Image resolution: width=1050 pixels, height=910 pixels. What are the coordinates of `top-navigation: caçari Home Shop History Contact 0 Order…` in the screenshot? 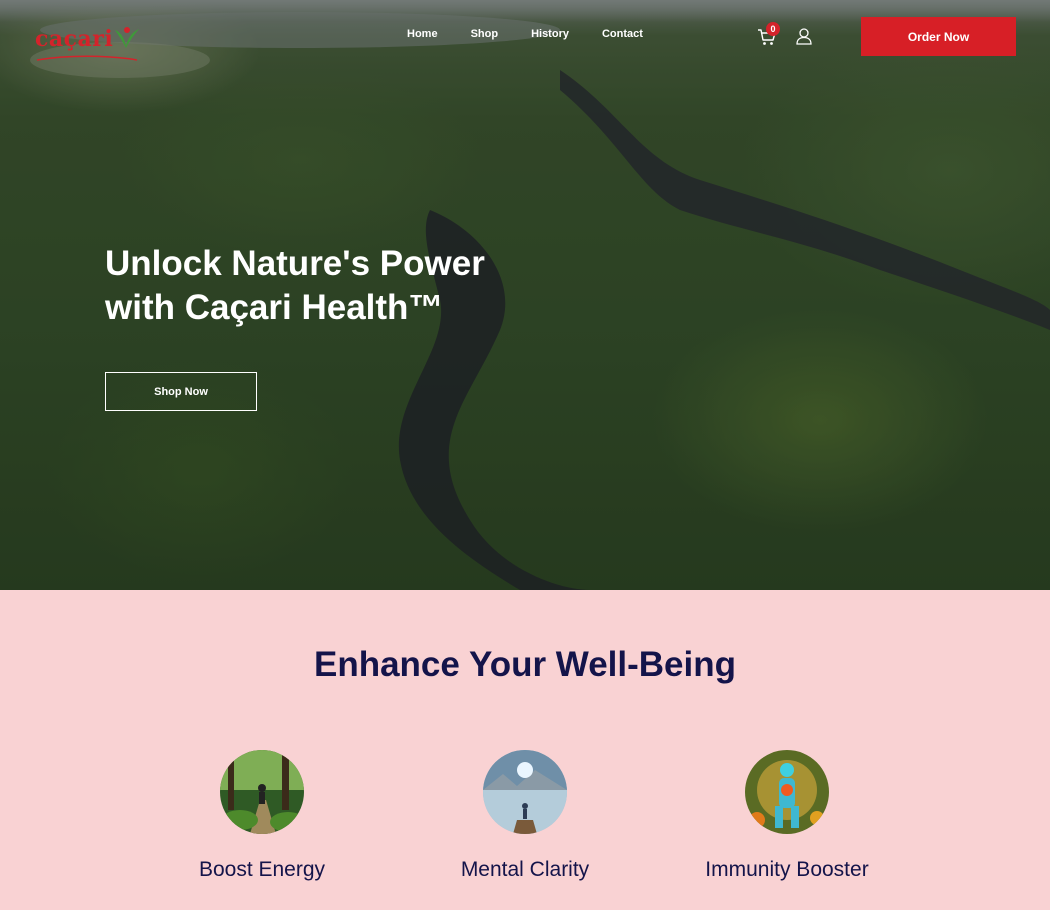 It's located at (525, 36).